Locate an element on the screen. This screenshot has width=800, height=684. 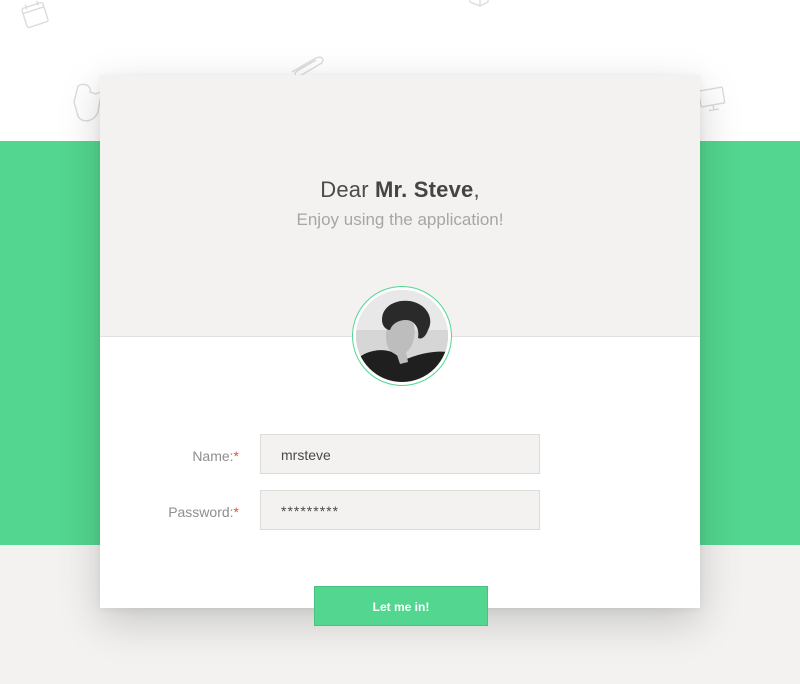
name-input: mrsteve is located at coordinates (400, 454).